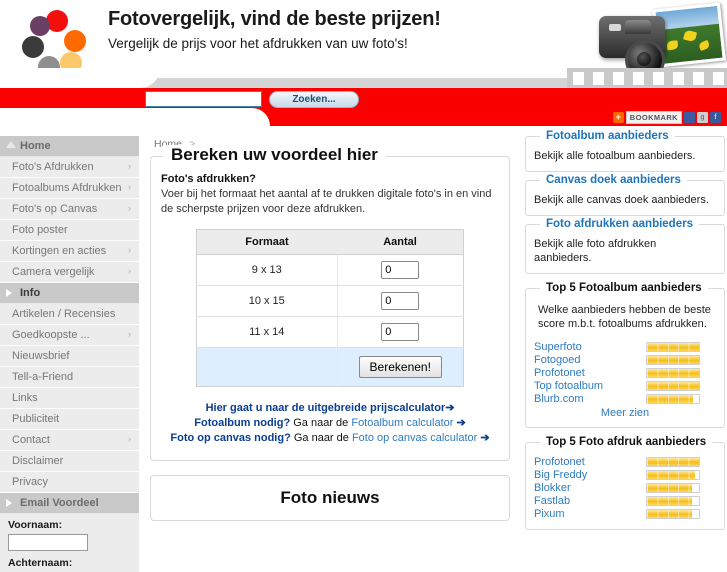 This screenshot has width=727, height=572. What do you see at coordinates (619, 224) in the screenshot?
I see `box-title: Foto afdrukken aanbieders` at bounding box center [619, 224].